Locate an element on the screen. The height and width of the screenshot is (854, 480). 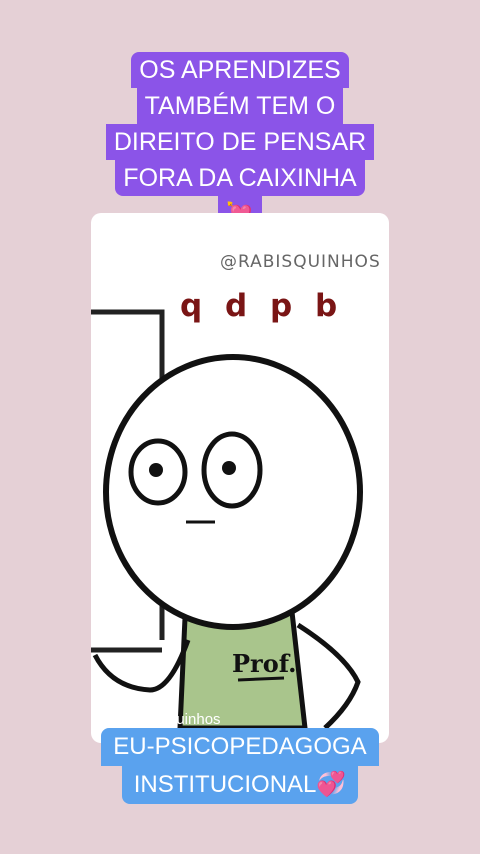
left-pupil is located at coordinates (156, 470).